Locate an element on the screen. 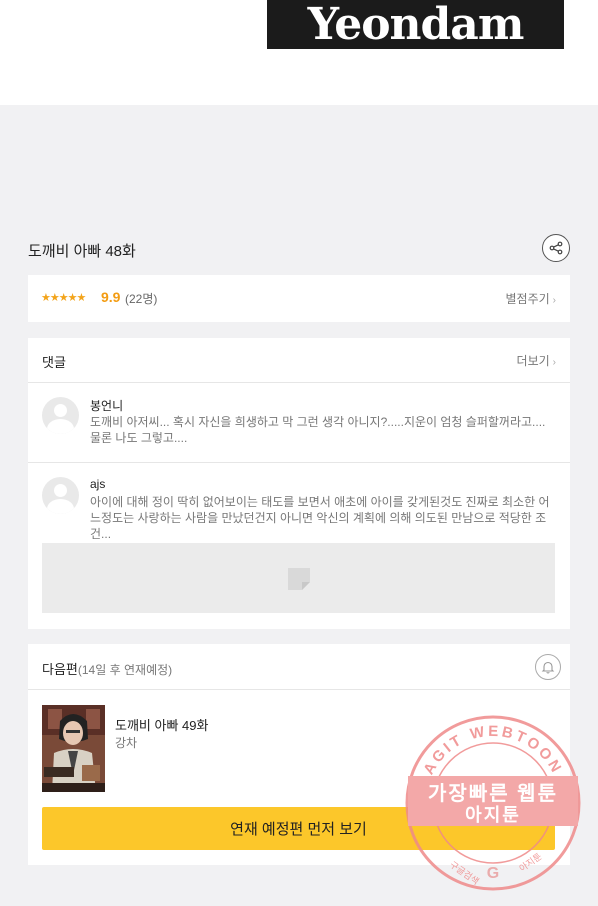 This screenshot has height=906, width=598. top-banner: Yeondam is located at coordinates (299, 52).